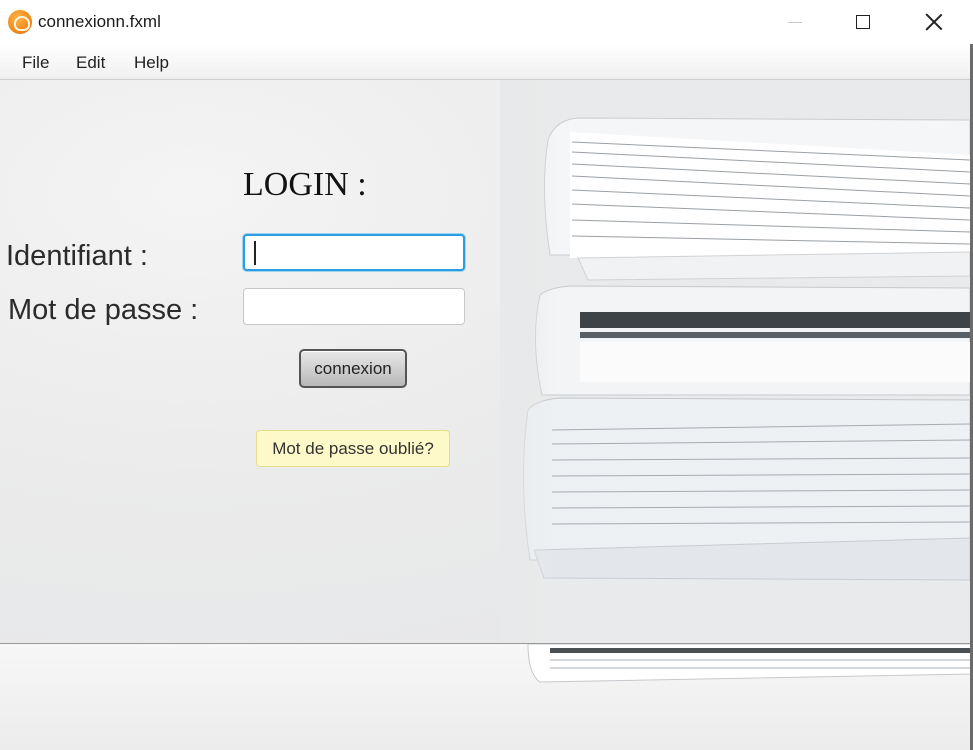 The width and height of the screenshot is (973, 750). Describe the element at coordinates (20, 22) in the screenshot. I see `app-icon` at that location.